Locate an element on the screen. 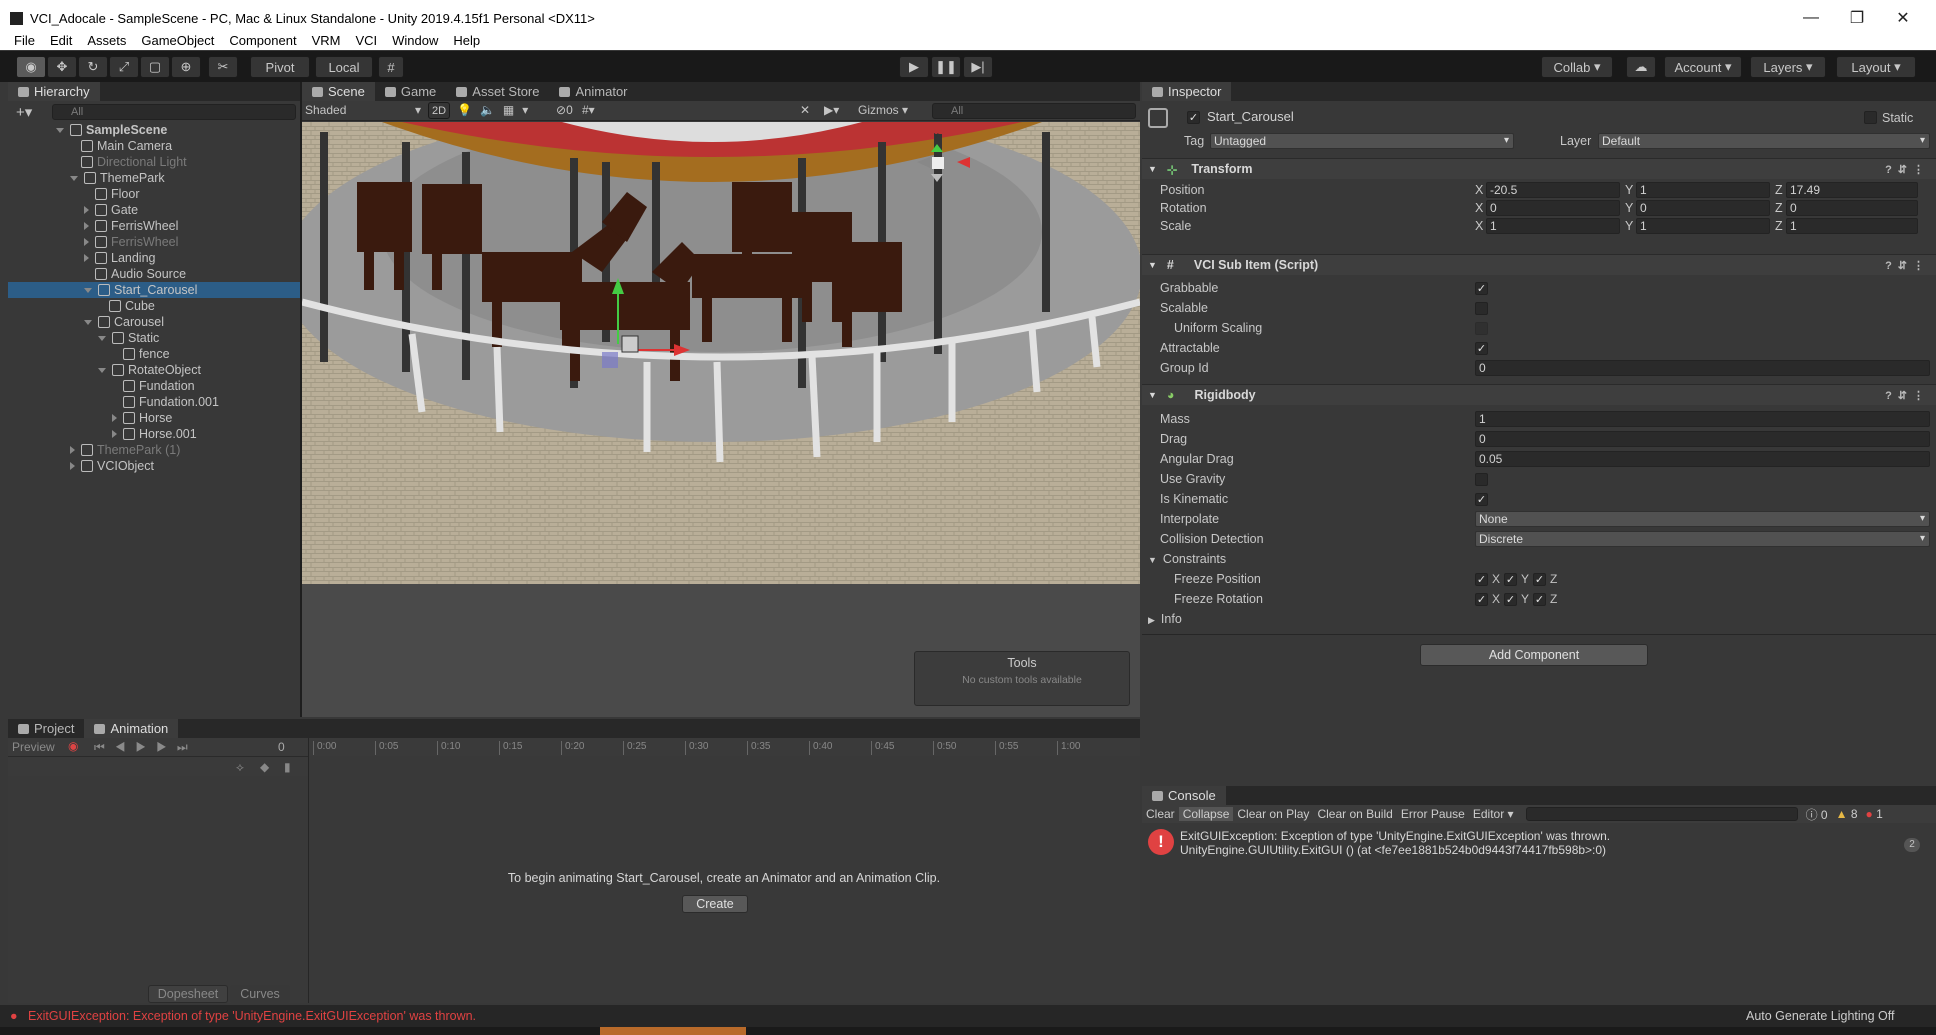 Image resolution: width=1936 pixels, height=1035 pixels. hierarchy-item: Gate is located at coordinates (154, 210).